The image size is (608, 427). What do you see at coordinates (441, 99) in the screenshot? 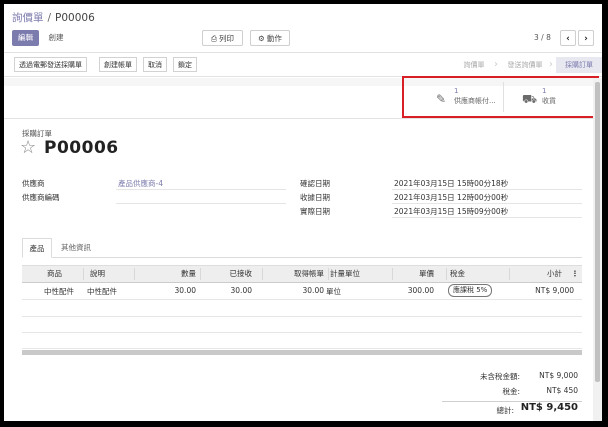
I see `edit-bill-icon: ✎` at bounding box center [441, 99].